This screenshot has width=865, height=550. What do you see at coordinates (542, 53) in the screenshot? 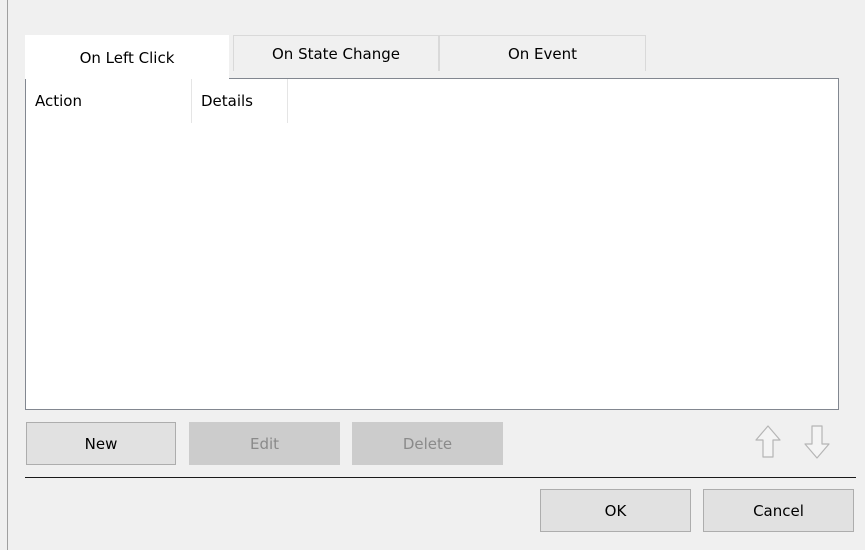
I see `tab-on-event: On Event` at bounding box center [542, 53].